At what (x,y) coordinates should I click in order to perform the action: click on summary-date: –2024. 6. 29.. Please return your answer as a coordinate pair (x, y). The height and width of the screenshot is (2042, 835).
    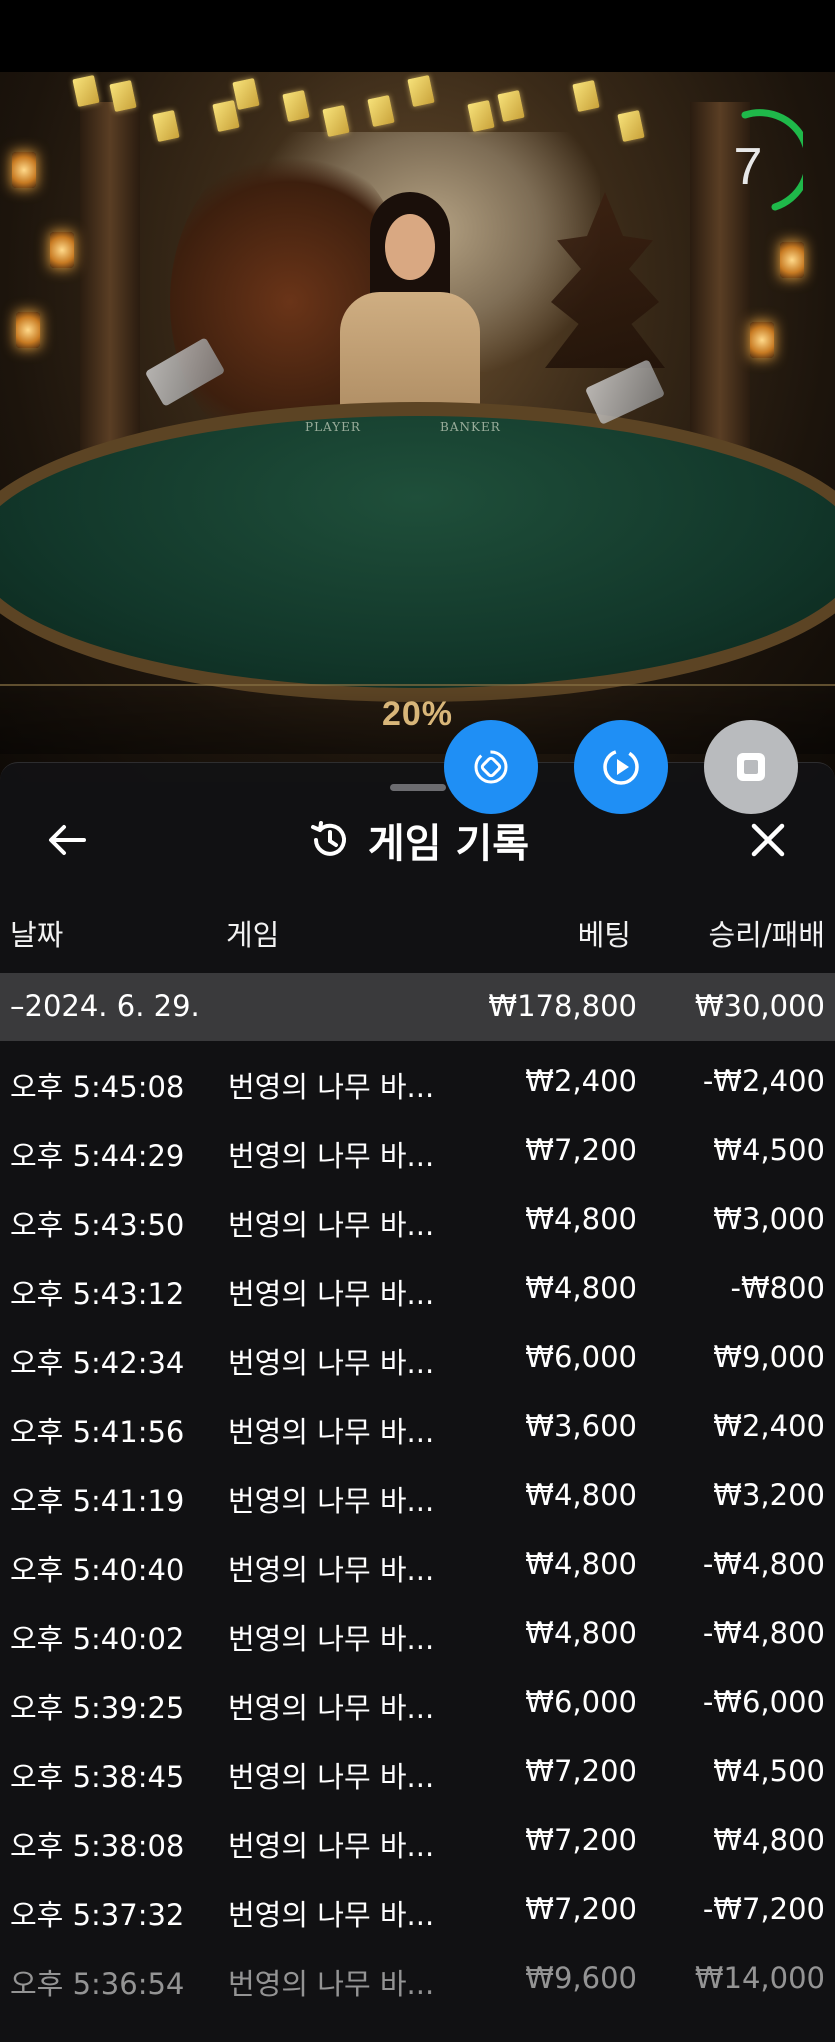
    Looking at the image, I should click on (105, 1006).